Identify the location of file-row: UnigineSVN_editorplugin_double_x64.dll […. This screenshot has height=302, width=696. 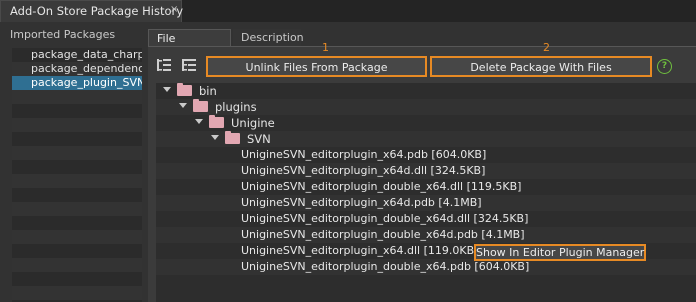
(426, 187).